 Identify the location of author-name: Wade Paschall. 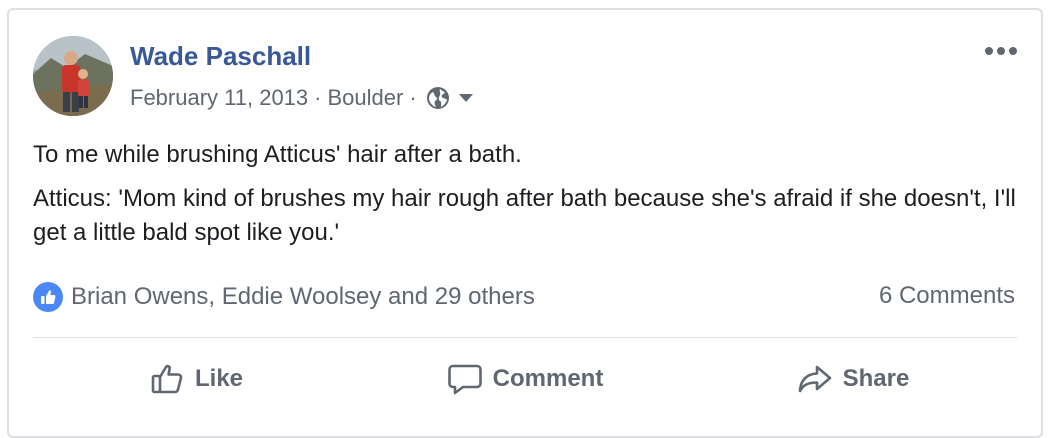
(220, 56).